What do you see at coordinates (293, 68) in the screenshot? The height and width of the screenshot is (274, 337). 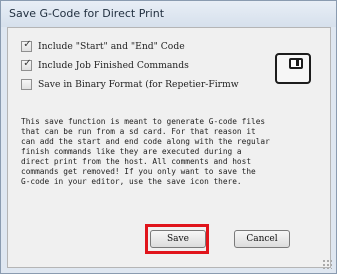 I see `floppy-disk-icon` at bounding box center [293, 68].